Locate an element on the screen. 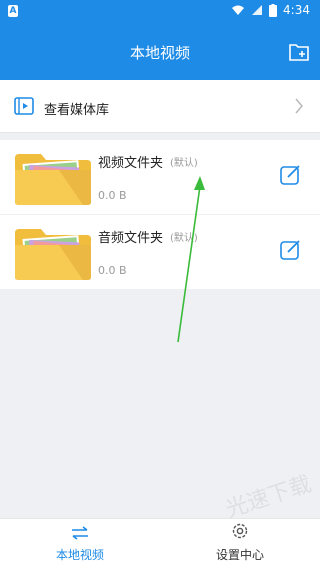  time-text: 4:34 is located at coordinates (296, 10).